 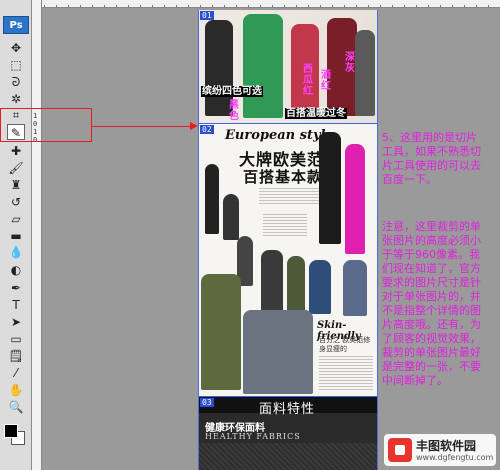 I want to click on history-brush-tool-icon: ↺, so click(x=16, y=202).